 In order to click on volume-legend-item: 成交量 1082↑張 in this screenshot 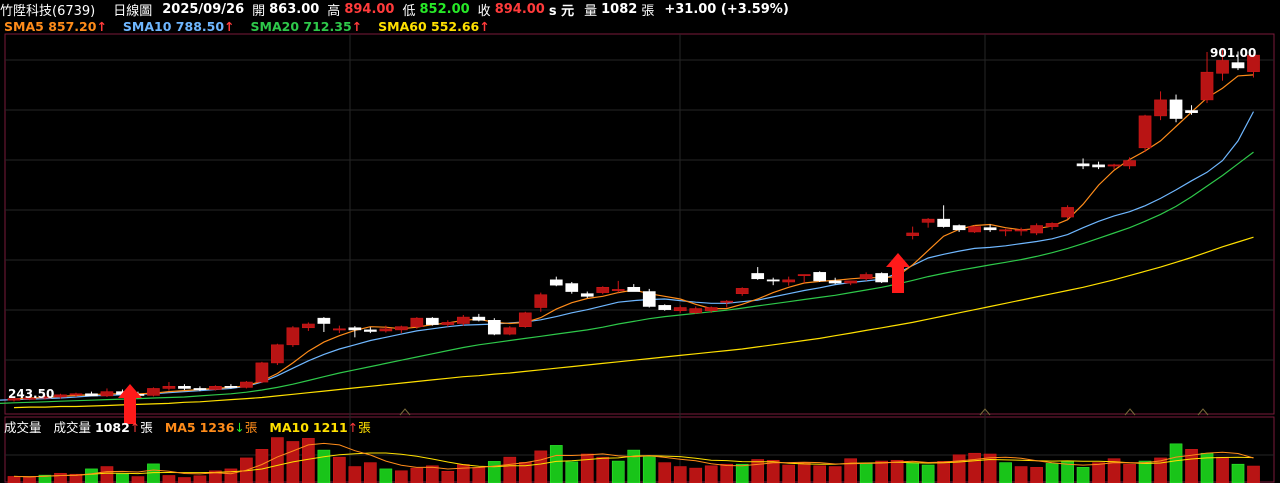, I will do `click(103, 426)`.